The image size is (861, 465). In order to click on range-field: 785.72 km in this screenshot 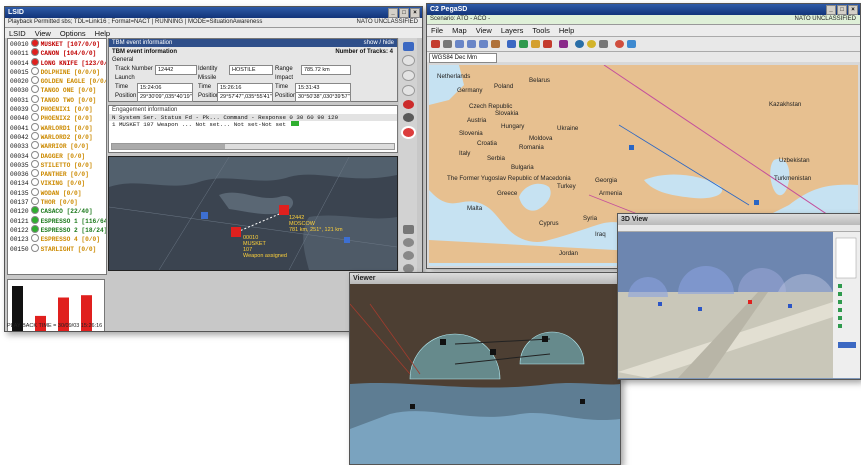, I will do `click(326, 70)`.